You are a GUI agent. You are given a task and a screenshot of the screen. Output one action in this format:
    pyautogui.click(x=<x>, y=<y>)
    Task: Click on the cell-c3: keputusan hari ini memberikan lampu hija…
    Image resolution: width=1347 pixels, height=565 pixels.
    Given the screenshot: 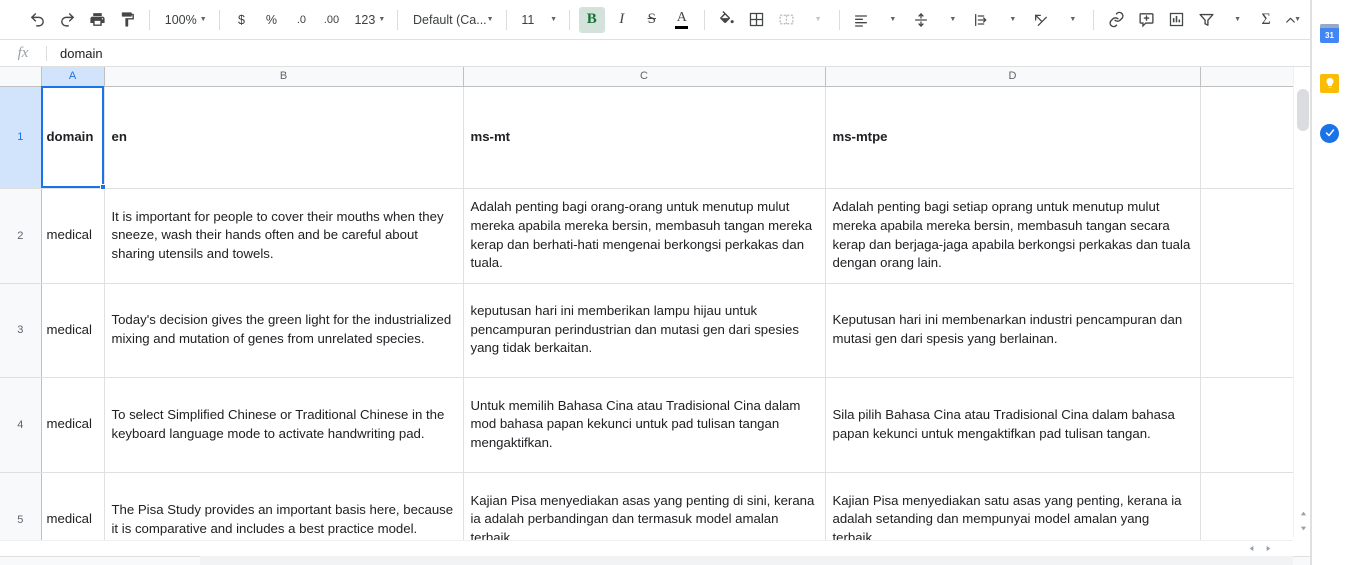 What is the action you would take?
    pyautogui.click(x=644, y=330)
    